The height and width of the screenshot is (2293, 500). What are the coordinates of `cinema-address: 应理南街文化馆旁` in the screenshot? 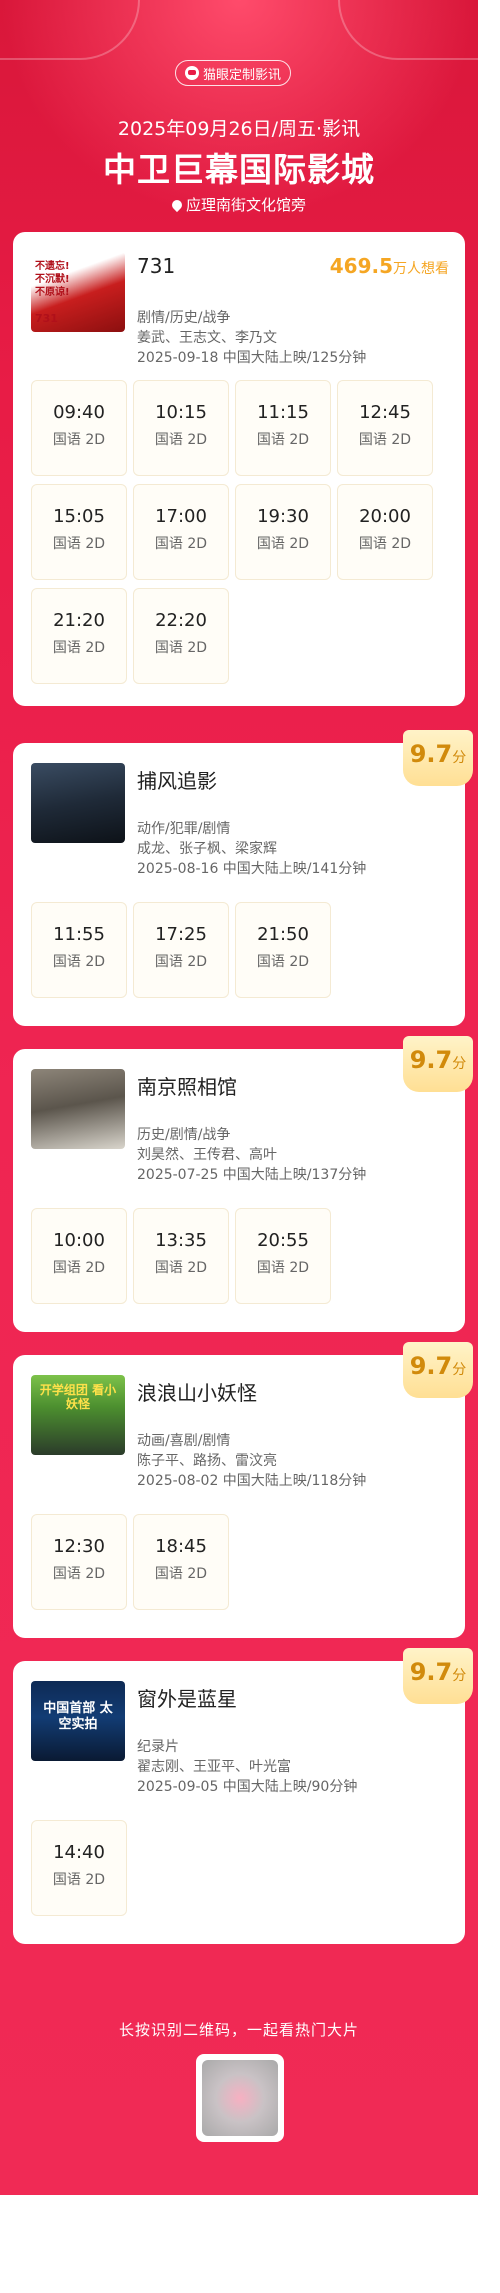 It's located at (239, 204).